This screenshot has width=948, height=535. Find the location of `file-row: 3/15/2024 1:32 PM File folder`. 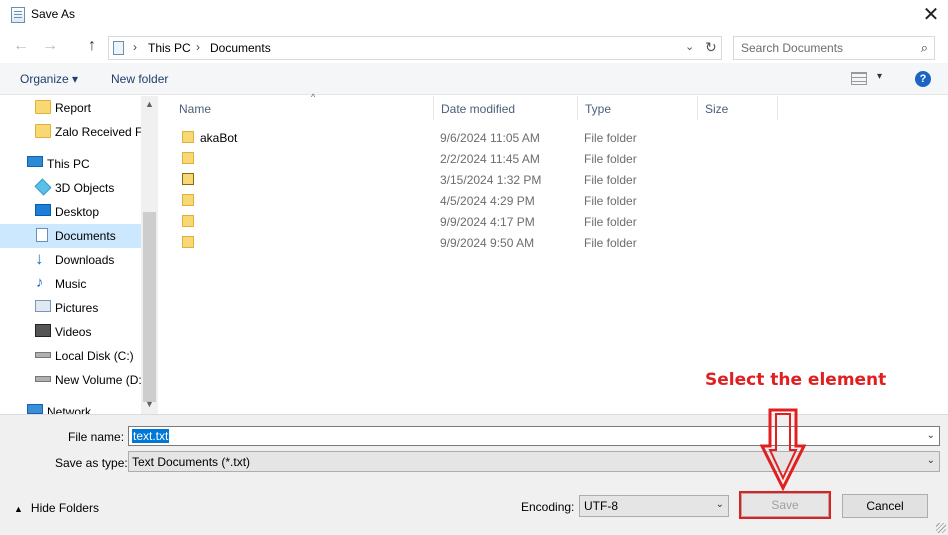

file-row: 3/15/2024 1:32 PM File folder is located at coordinates (473, 179).